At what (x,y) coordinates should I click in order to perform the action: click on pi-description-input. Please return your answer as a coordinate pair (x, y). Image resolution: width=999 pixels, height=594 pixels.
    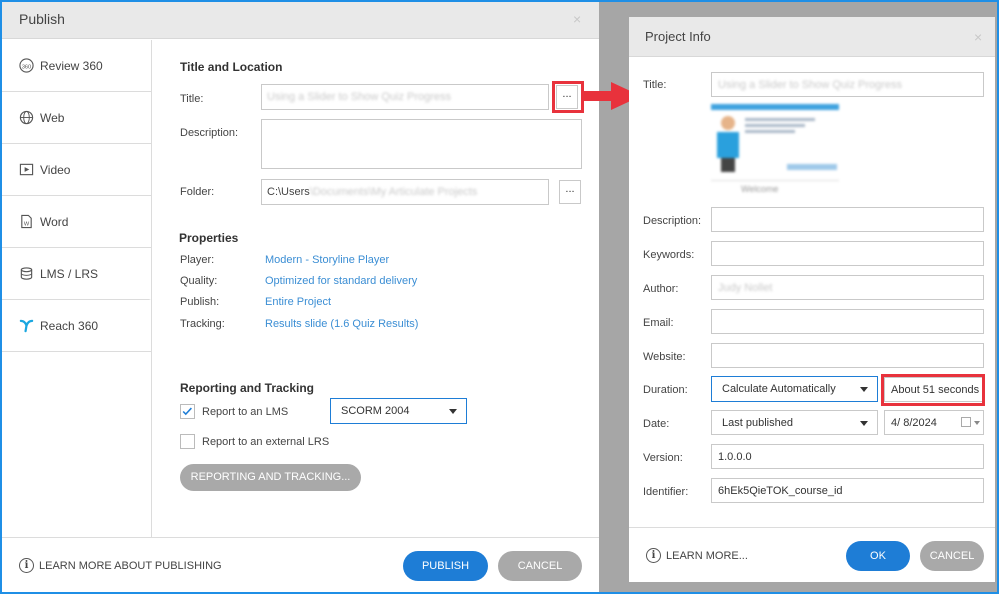
    Looking at the image, I should click on (847, 219).